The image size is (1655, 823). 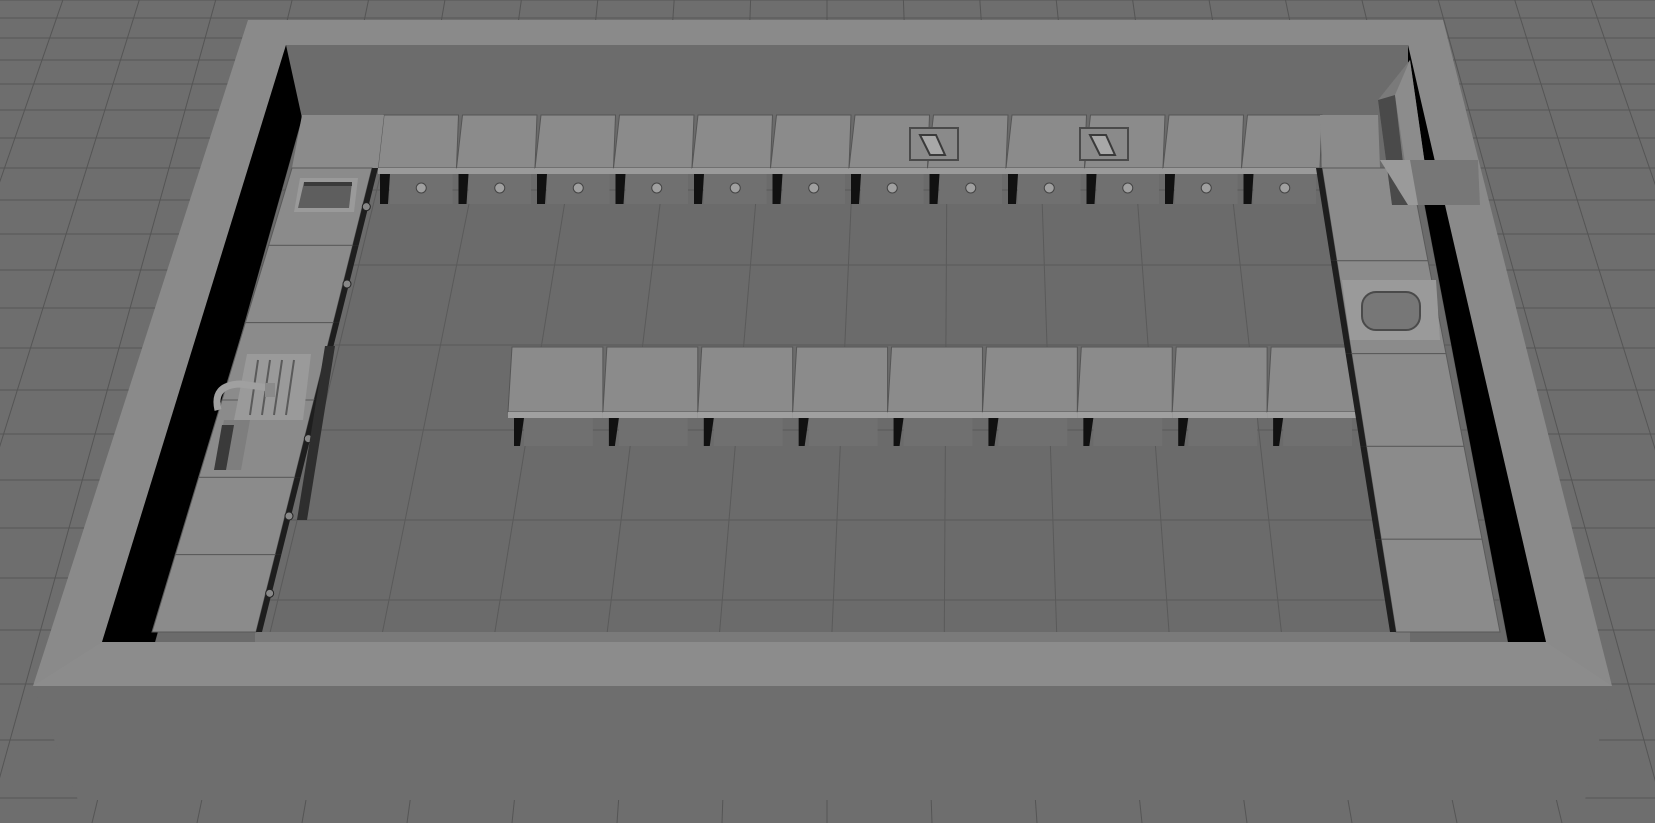 What do you see at coordinates (832, 637) in the screenshot?
I see `wall-front-inner-strip` at bounding box center [832, 637].